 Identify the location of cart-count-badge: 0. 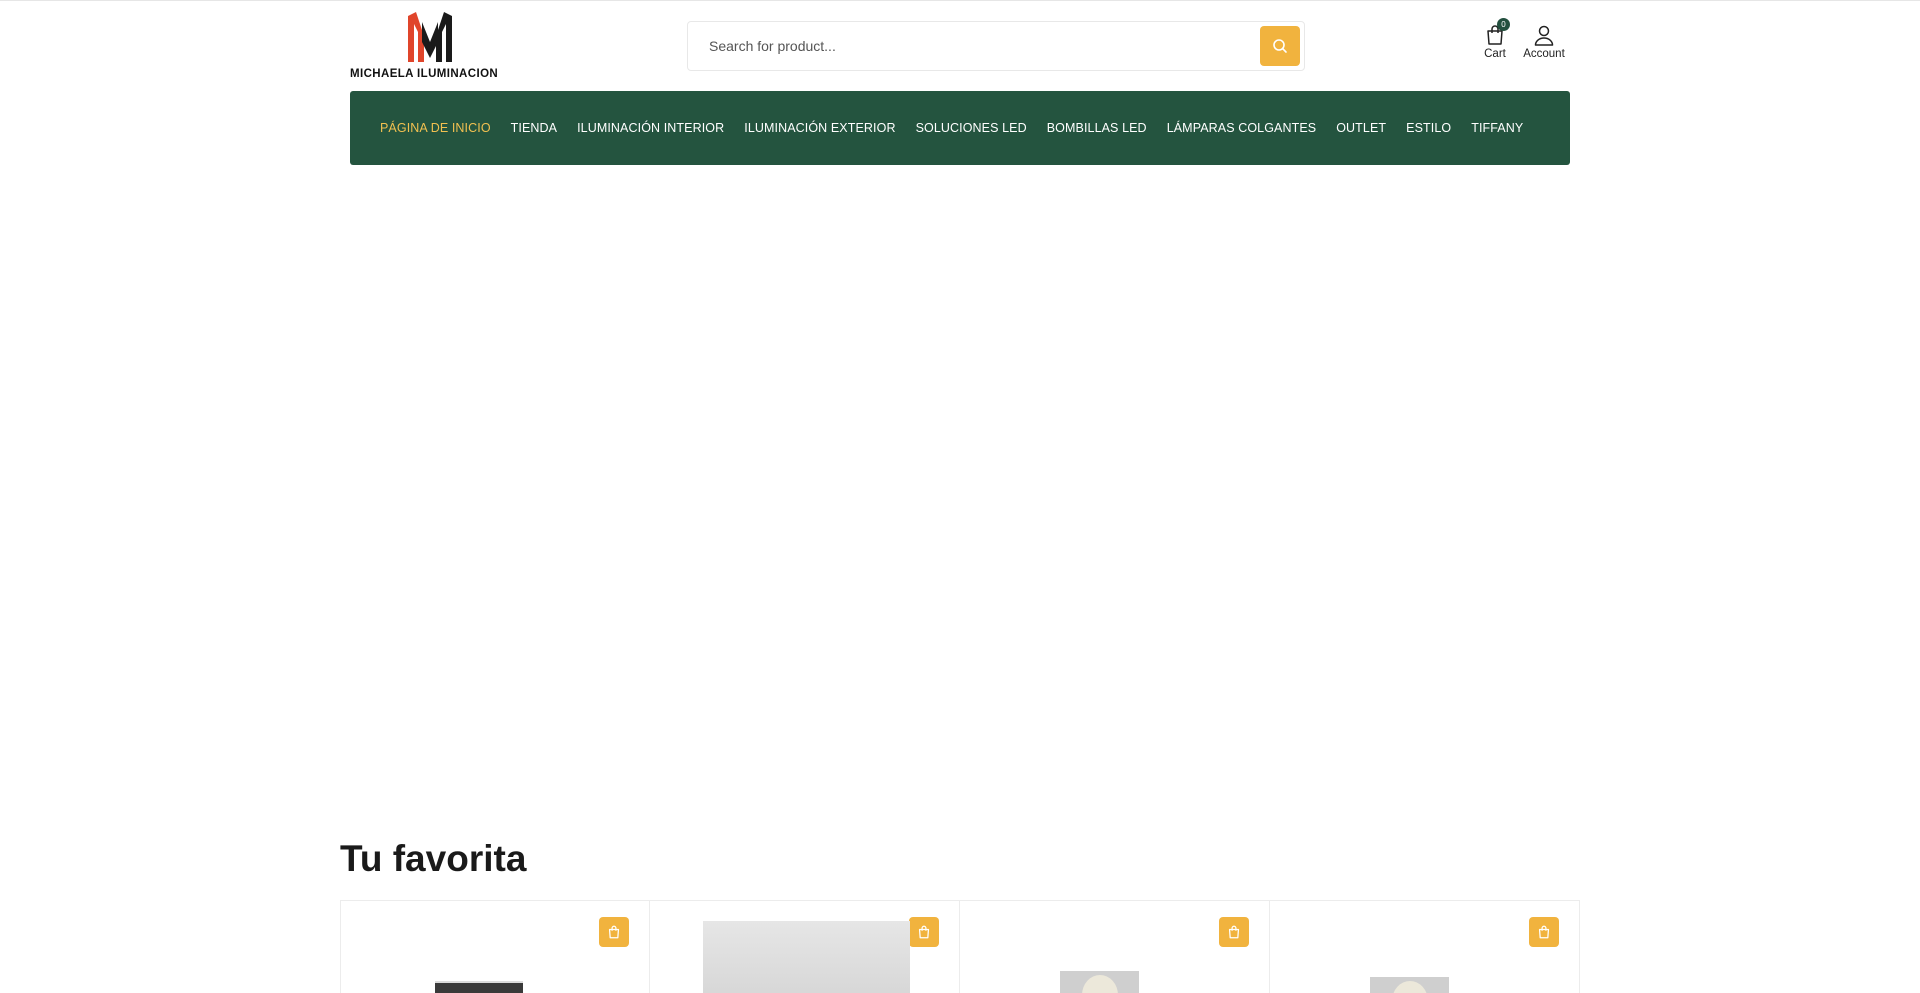
(1503, 24).